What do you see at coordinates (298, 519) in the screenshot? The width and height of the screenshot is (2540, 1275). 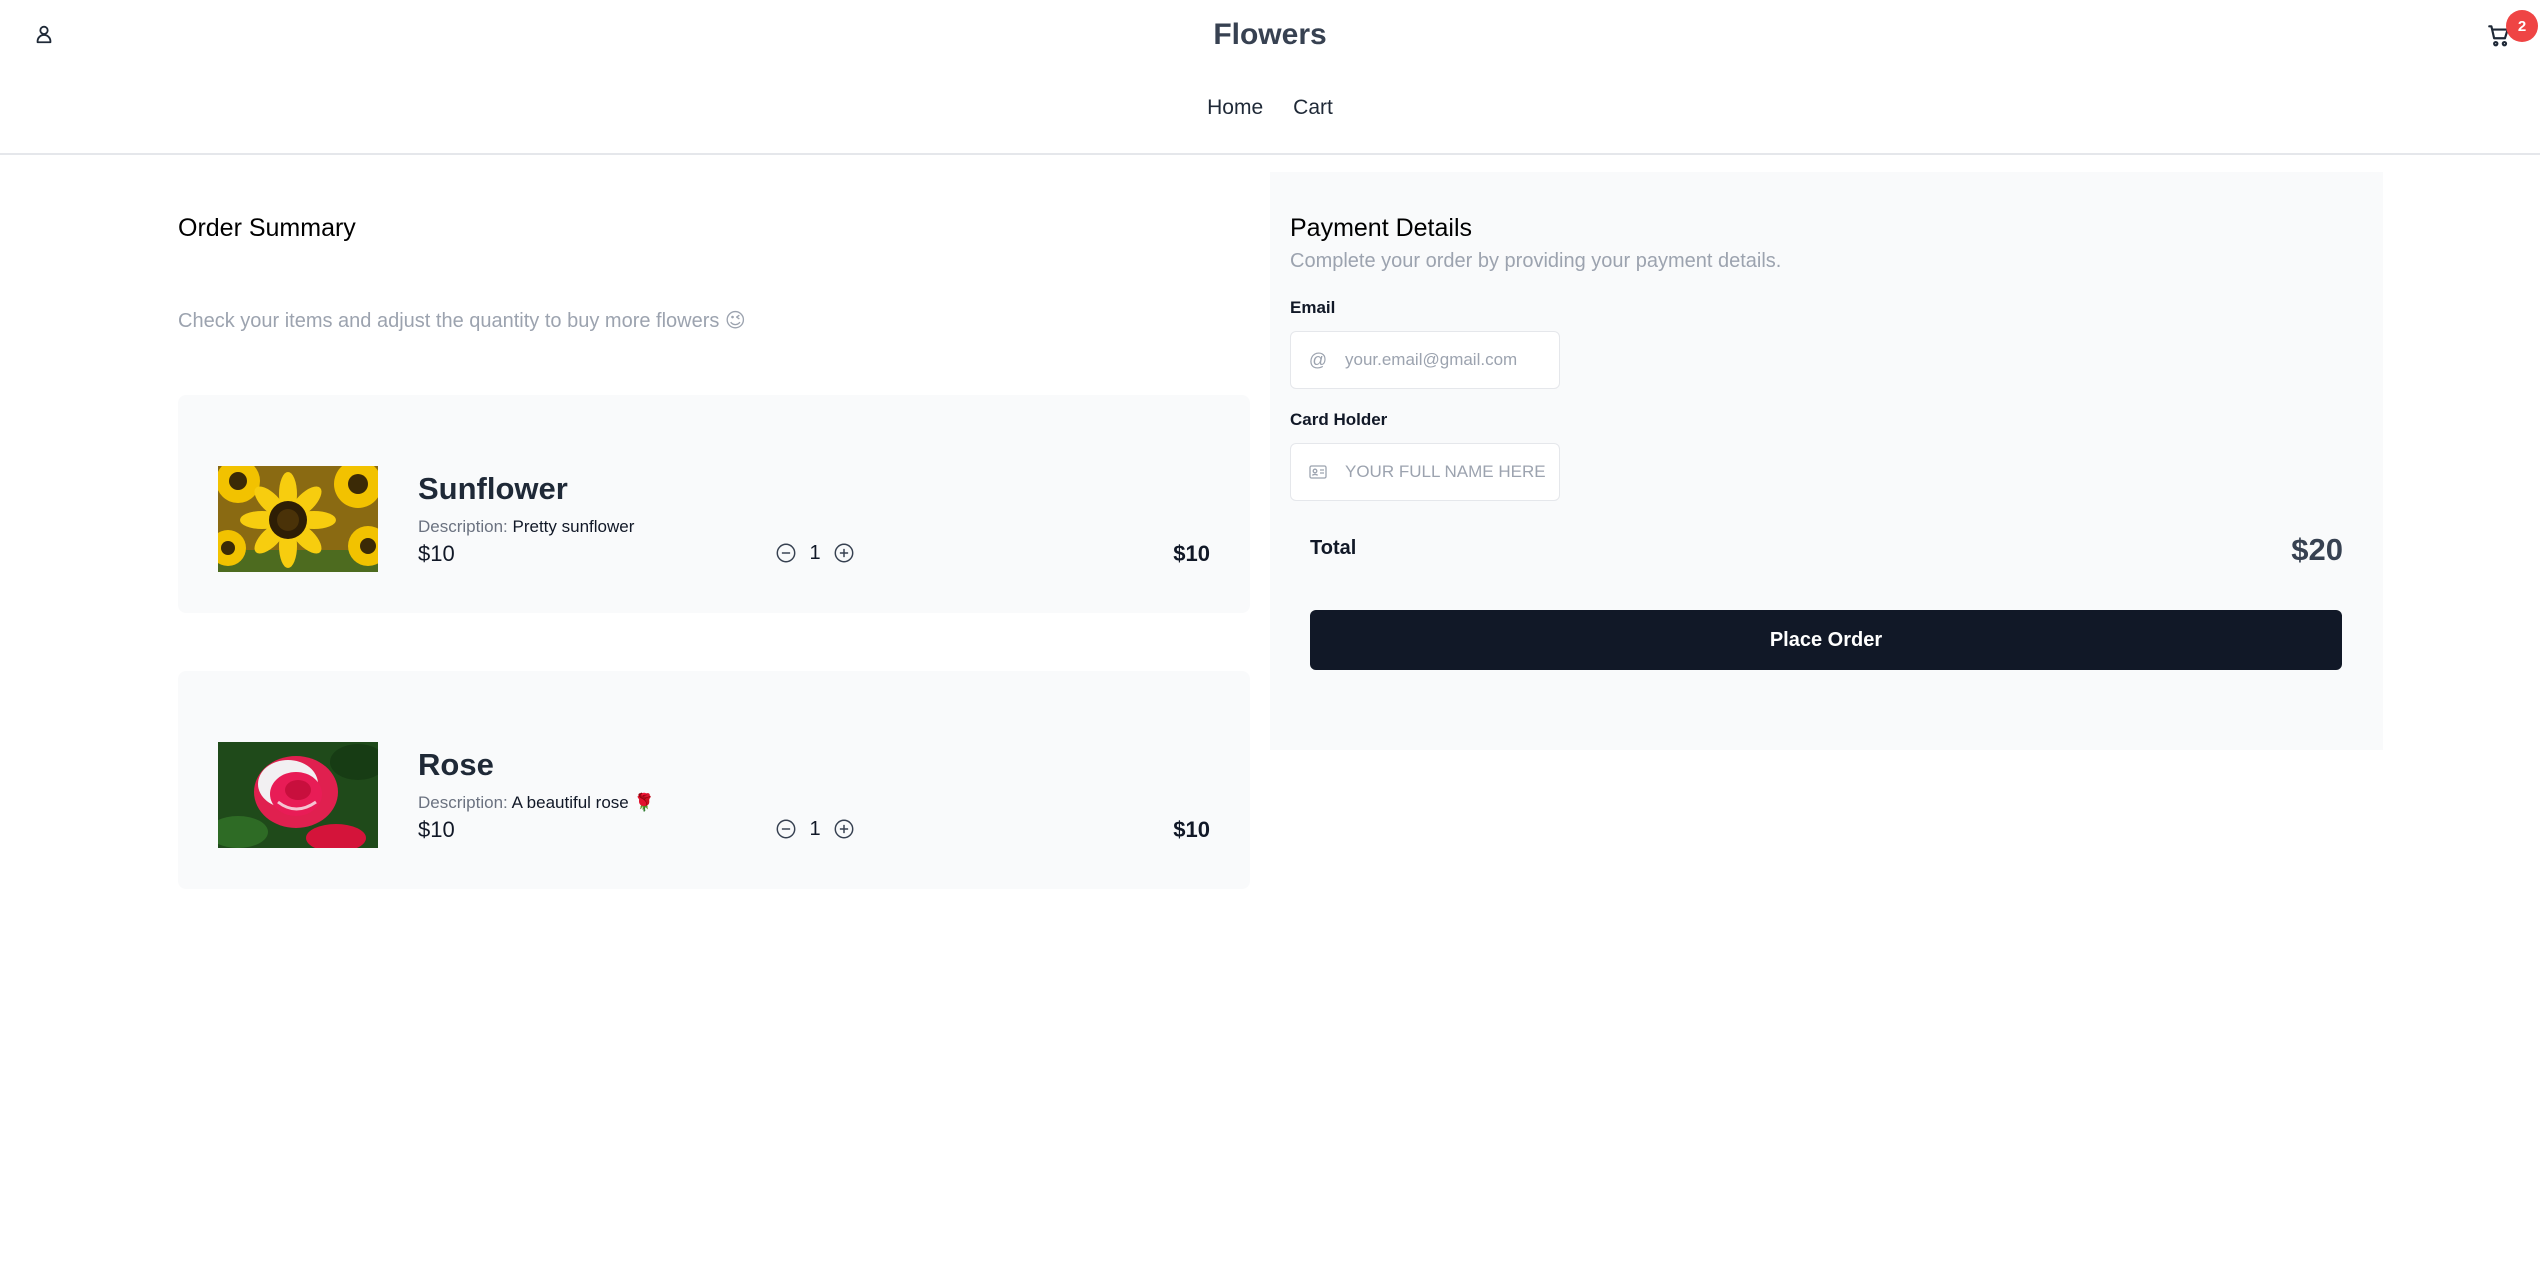 I see `sunflower-image` at bounding box center [298, 519].